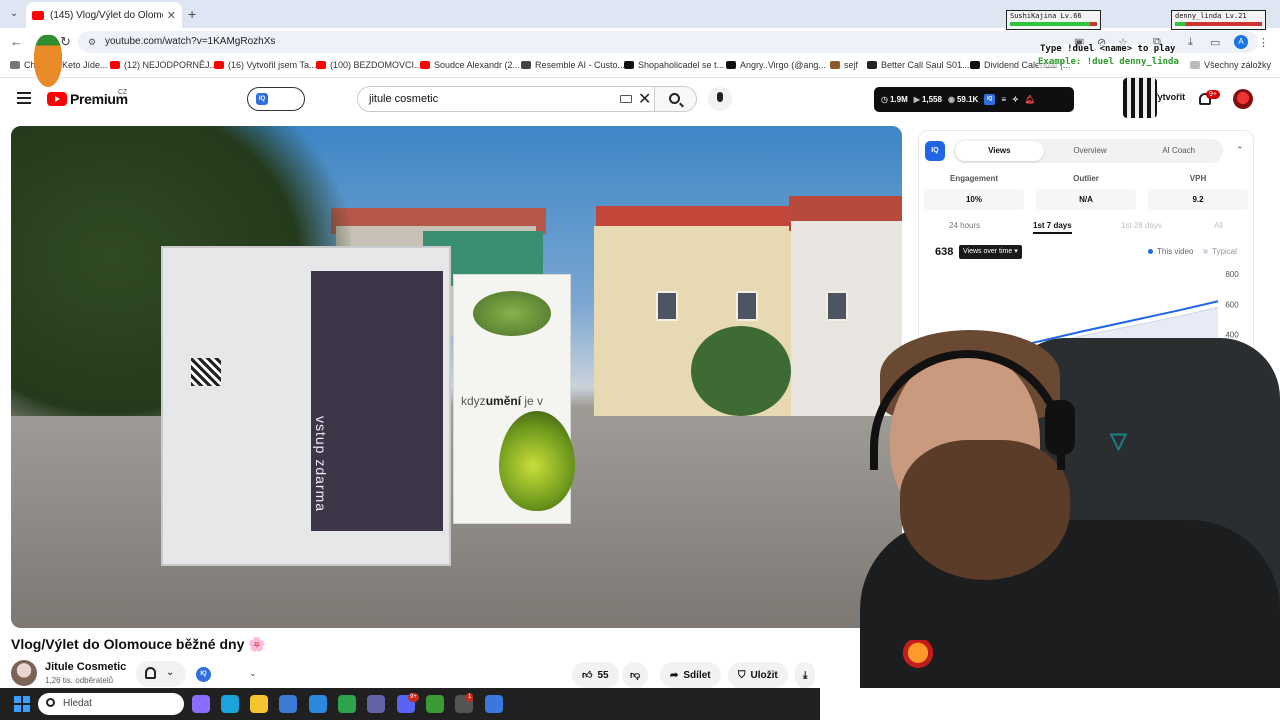  What do you see at coordinates (741, 371) in the screenshot?
I see `video-tree` at bounding box center [741, 371].